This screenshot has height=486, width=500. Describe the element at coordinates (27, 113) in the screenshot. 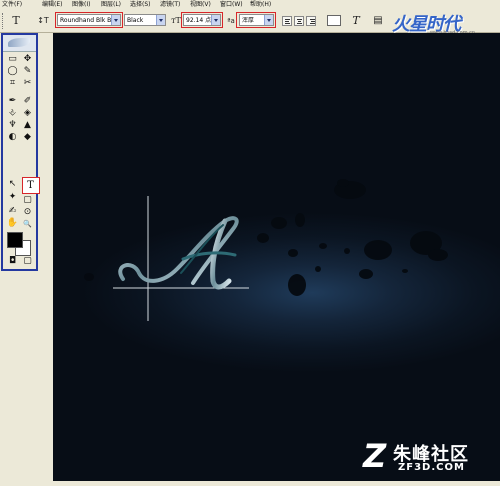

I see `history-brush-icon: ◈` at that location.